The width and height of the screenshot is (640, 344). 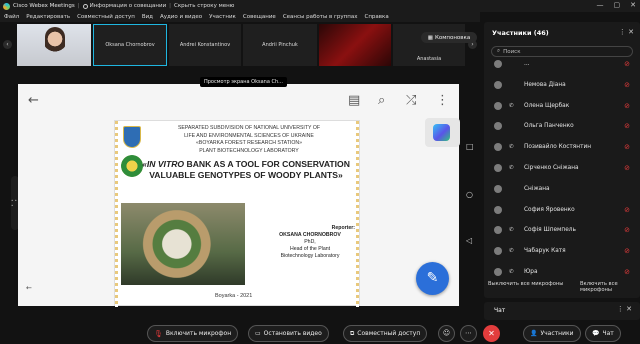 I want to click on video-tile: Andrii Pinchuk, so click(x=280, y=45).